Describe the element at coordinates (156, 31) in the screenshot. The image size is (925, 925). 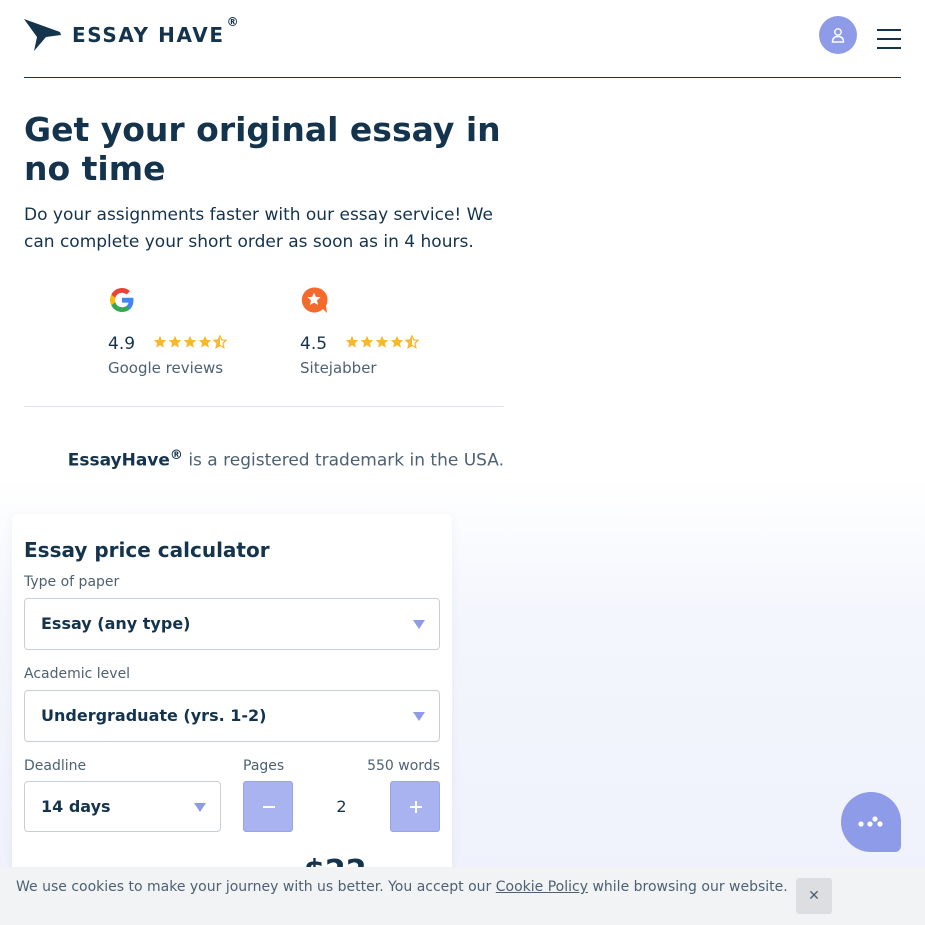
I see `logo-text: ESSAY HAVE®` at that location.